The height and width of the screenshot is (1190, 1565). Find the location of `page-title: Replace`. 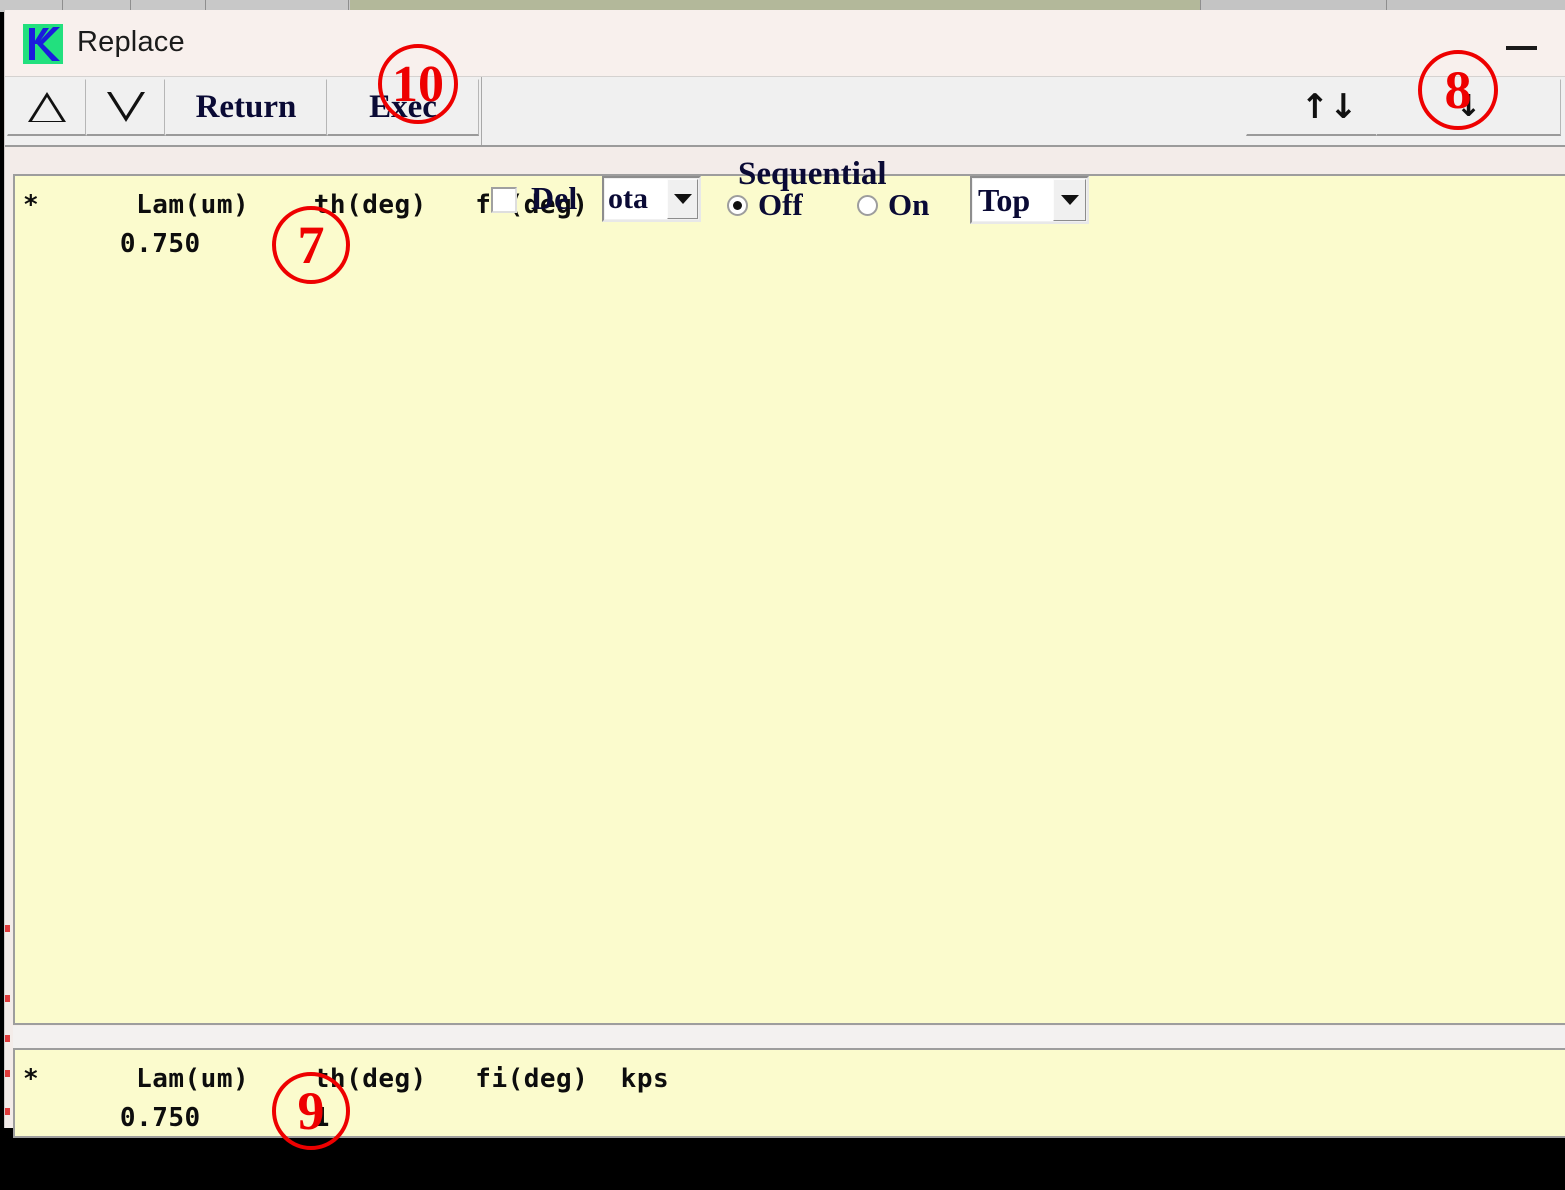

page-title: Replace is located at coordinates (131, 42).